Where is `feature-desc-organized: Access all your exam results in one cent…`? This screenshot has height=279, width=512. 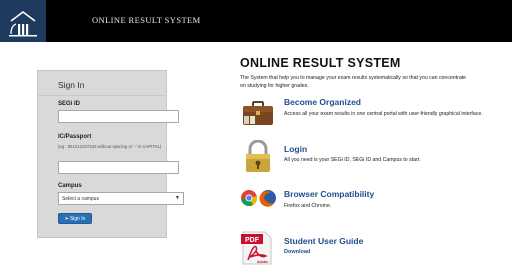
feature-desc-organized: Access all your exam results in one cent… is located at coordinates (383, 114).